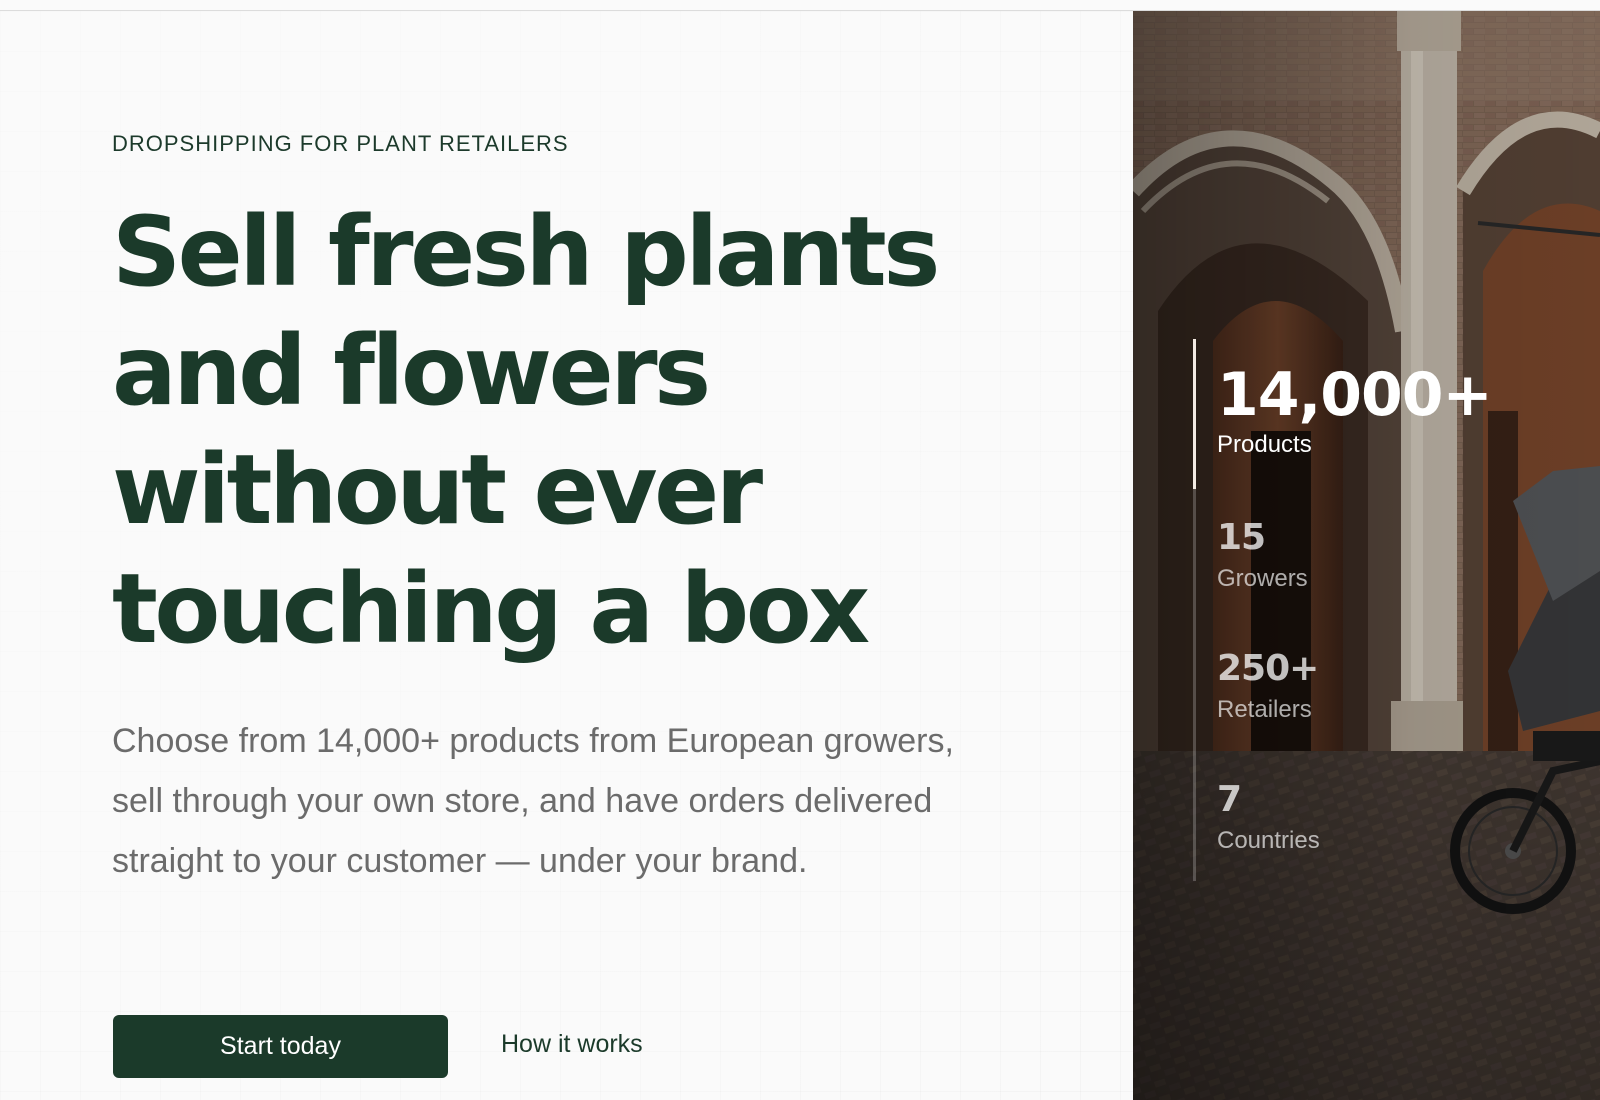 This screenshot has width=1600, height=1100. Describe the element at coordinates (411, 371) in the screenshot. I see `headline-line: and flowers` at that location.